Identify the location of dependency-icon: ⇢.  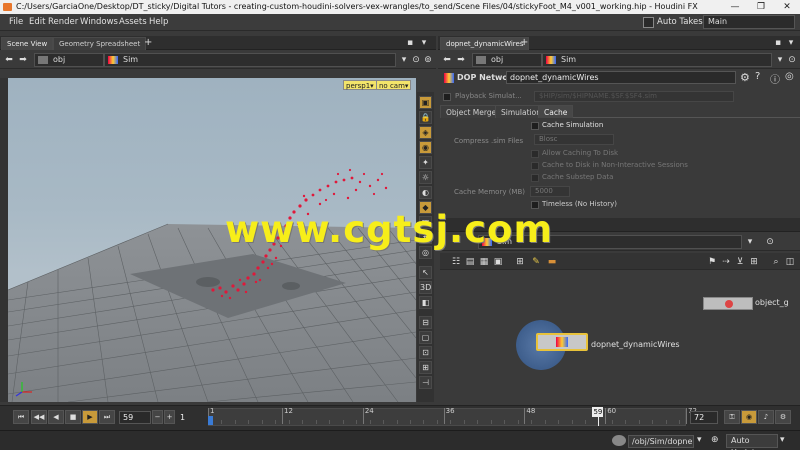
(726, 262).